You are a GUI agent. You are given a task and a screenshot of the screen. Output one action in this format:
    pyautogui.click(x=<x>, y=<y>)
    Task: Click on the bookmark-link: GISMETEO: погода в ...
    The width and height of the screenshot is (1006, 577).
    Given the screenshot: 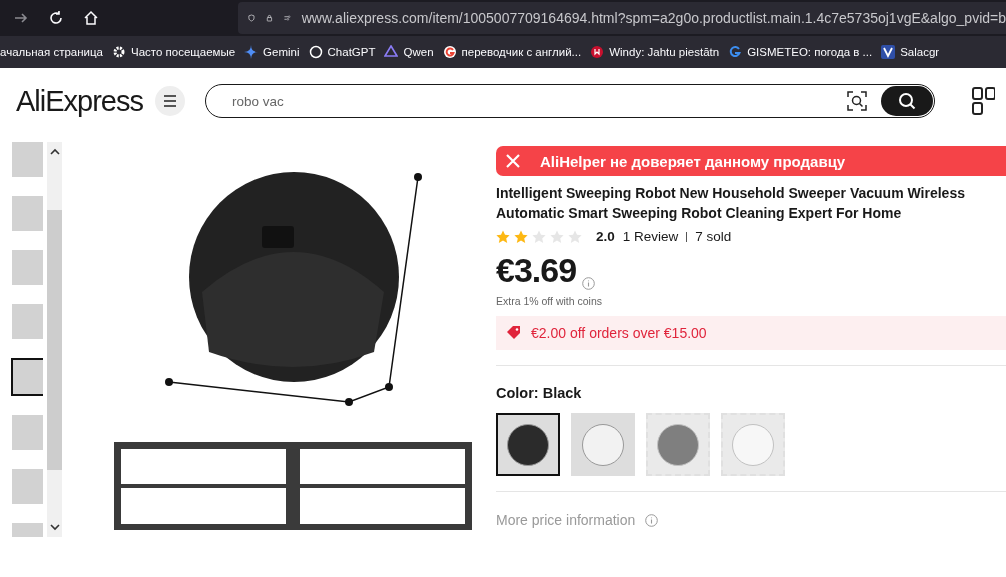 What is the action you would take?
    pyautogui.click(x=800, y=52)
    